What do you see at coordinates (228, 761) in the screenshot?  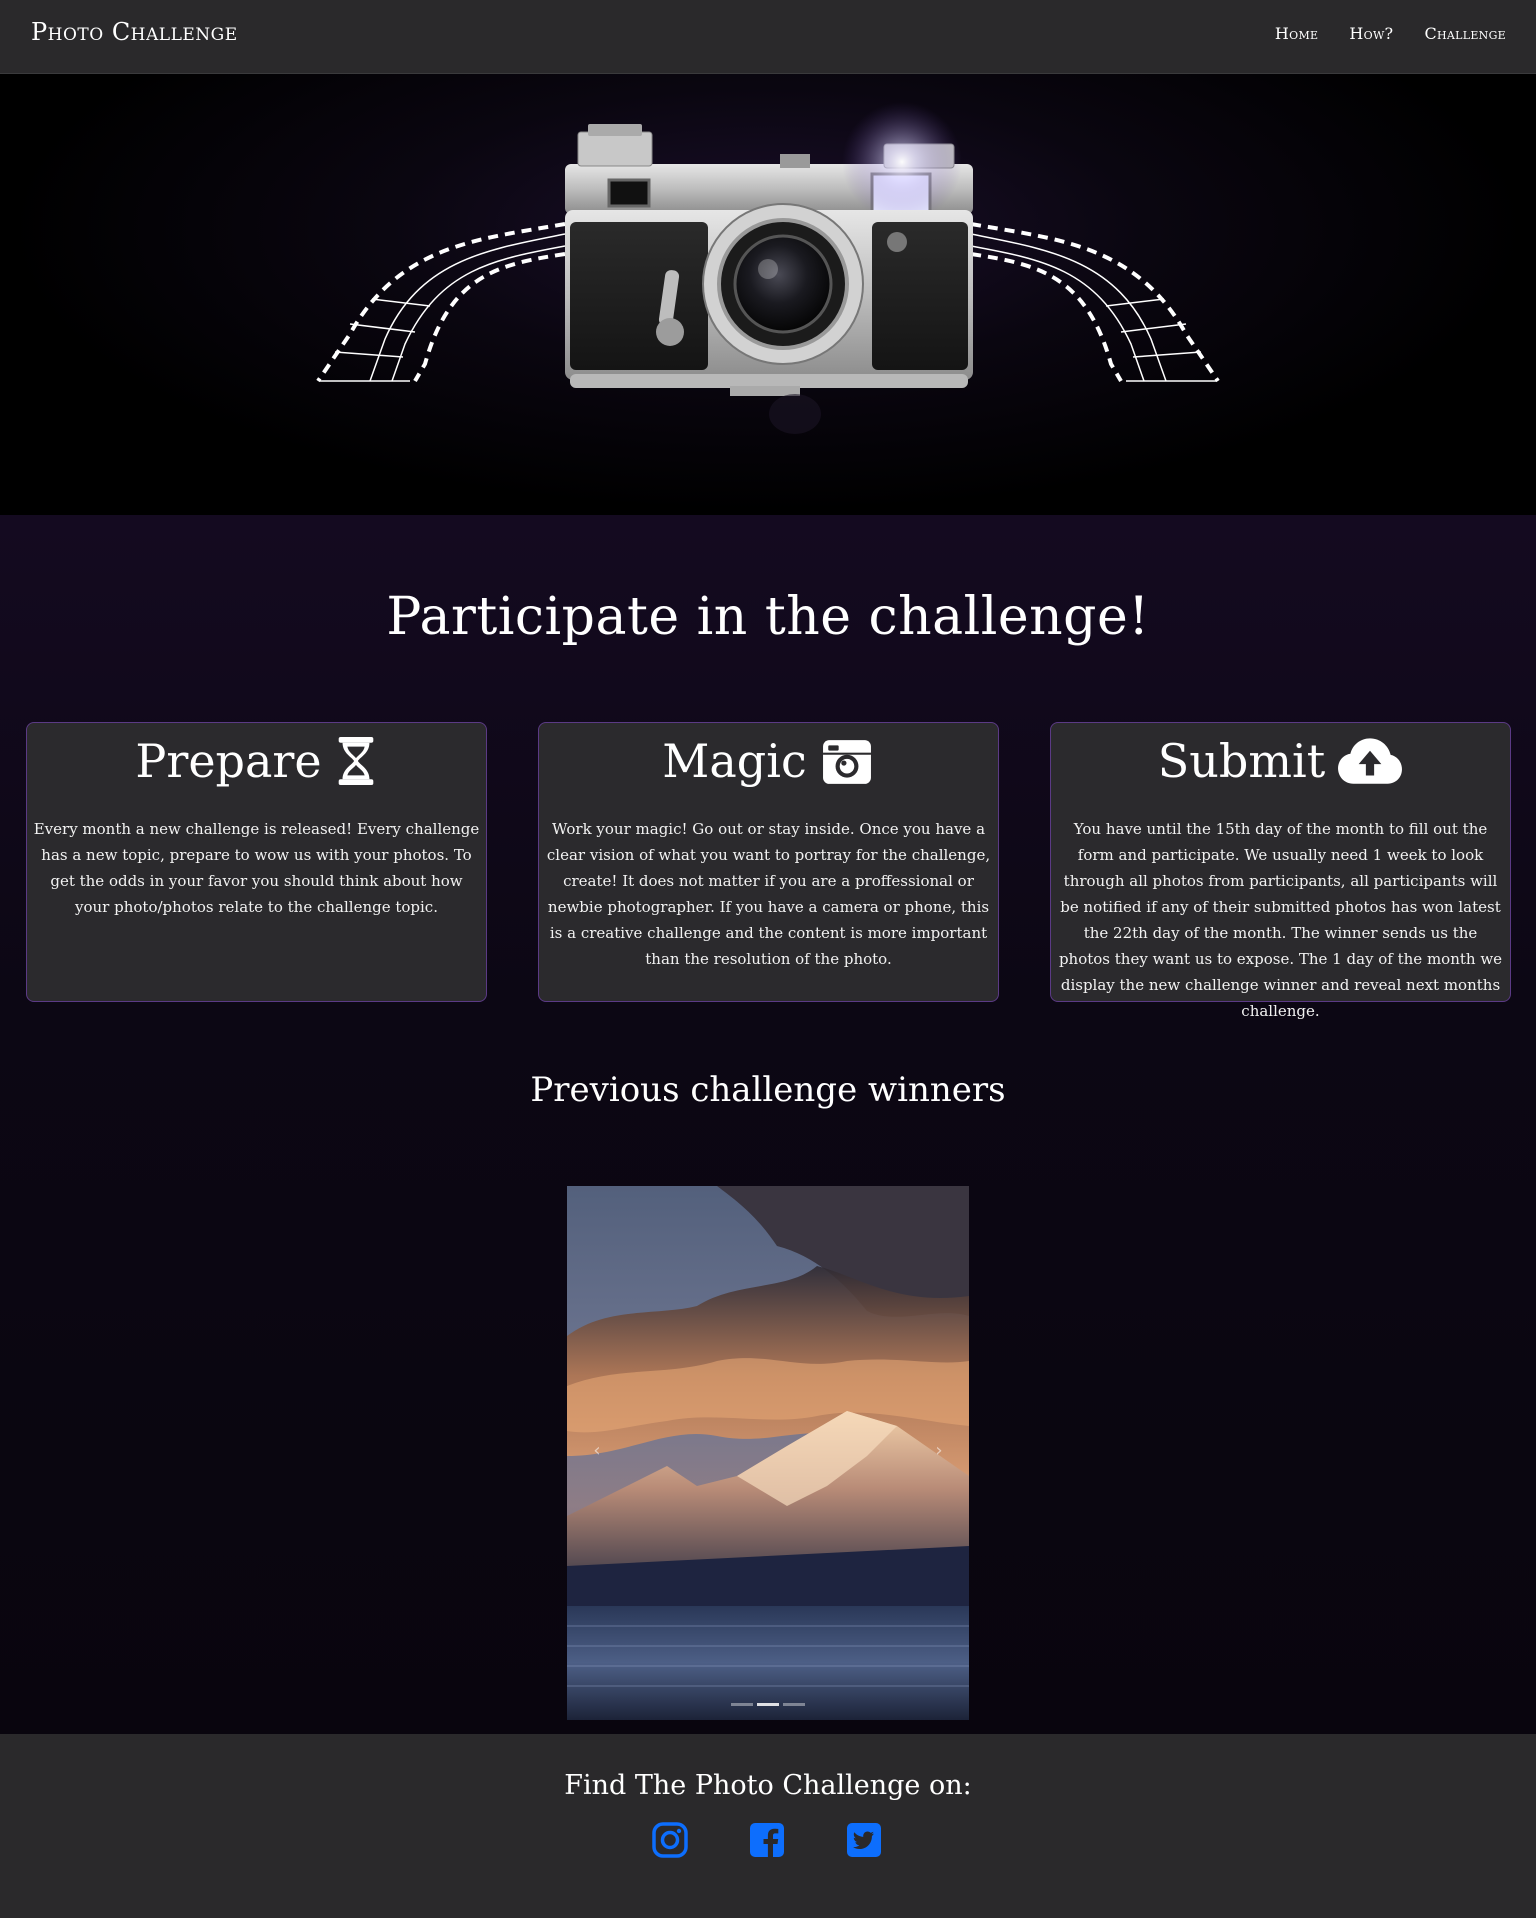 I see `card-prepare-title: Prepare` at bounding box center [228, 761].